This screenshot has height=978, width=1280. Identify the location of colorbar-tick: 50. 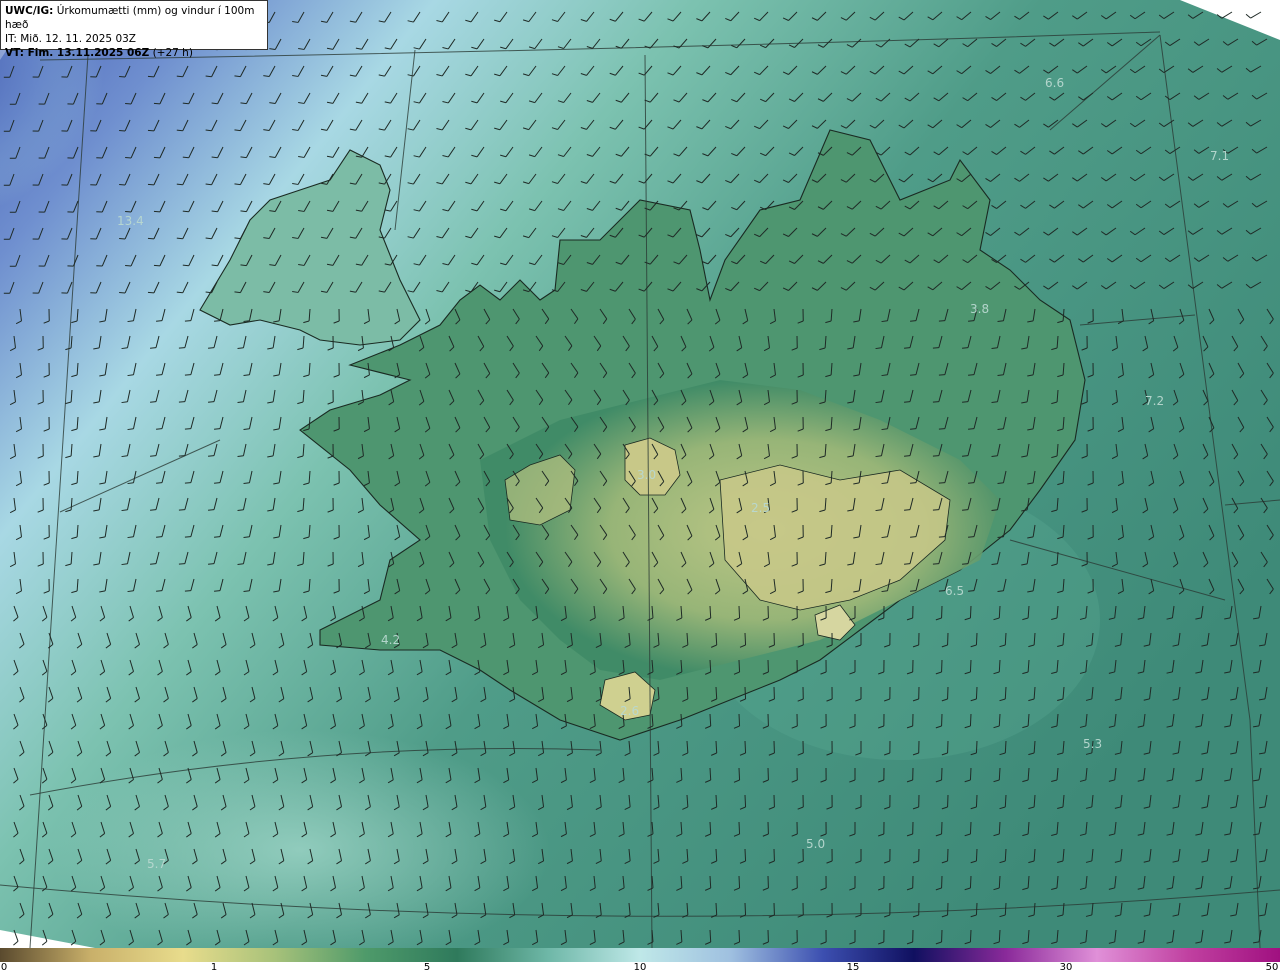
(1272, 967).